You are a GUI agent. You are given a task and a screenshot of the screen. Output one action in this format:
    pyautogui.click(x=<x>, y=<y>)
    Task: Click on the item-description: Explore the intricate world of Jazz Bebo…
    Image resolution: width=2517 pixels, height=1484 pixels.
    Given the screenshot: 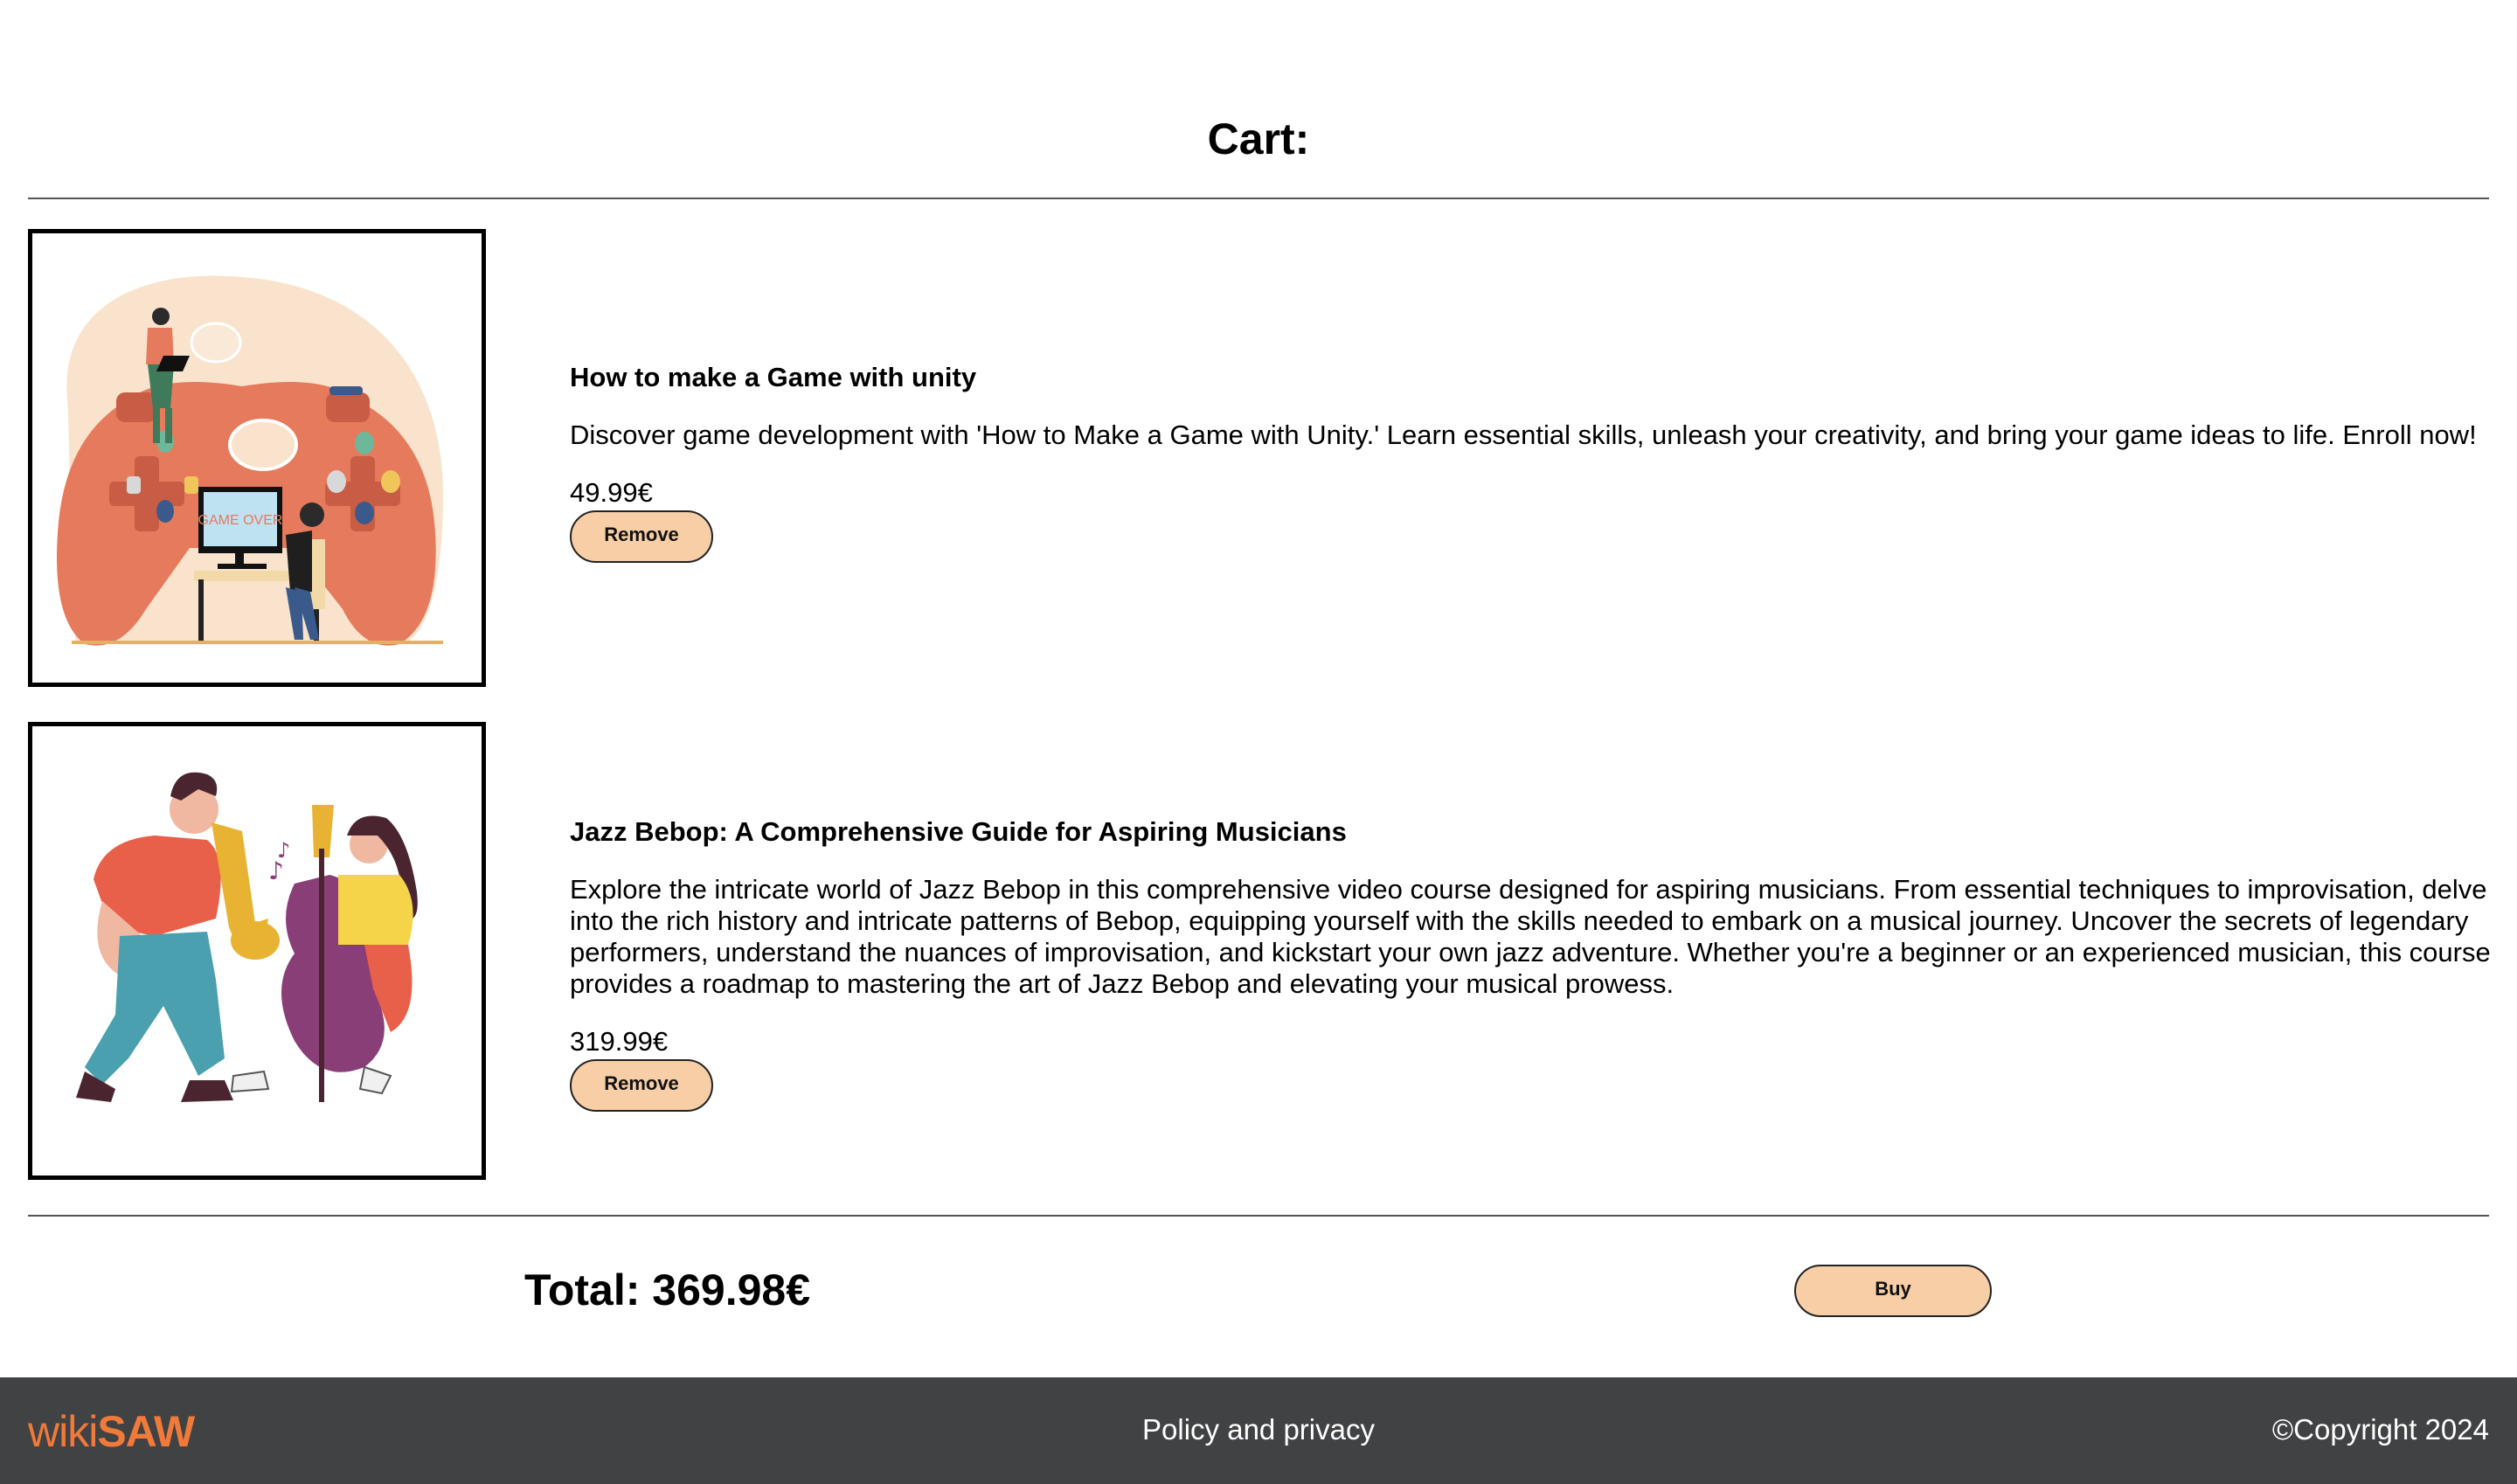 What is the action you would take?
    pyautogui.click(x=1530, y=936)
    